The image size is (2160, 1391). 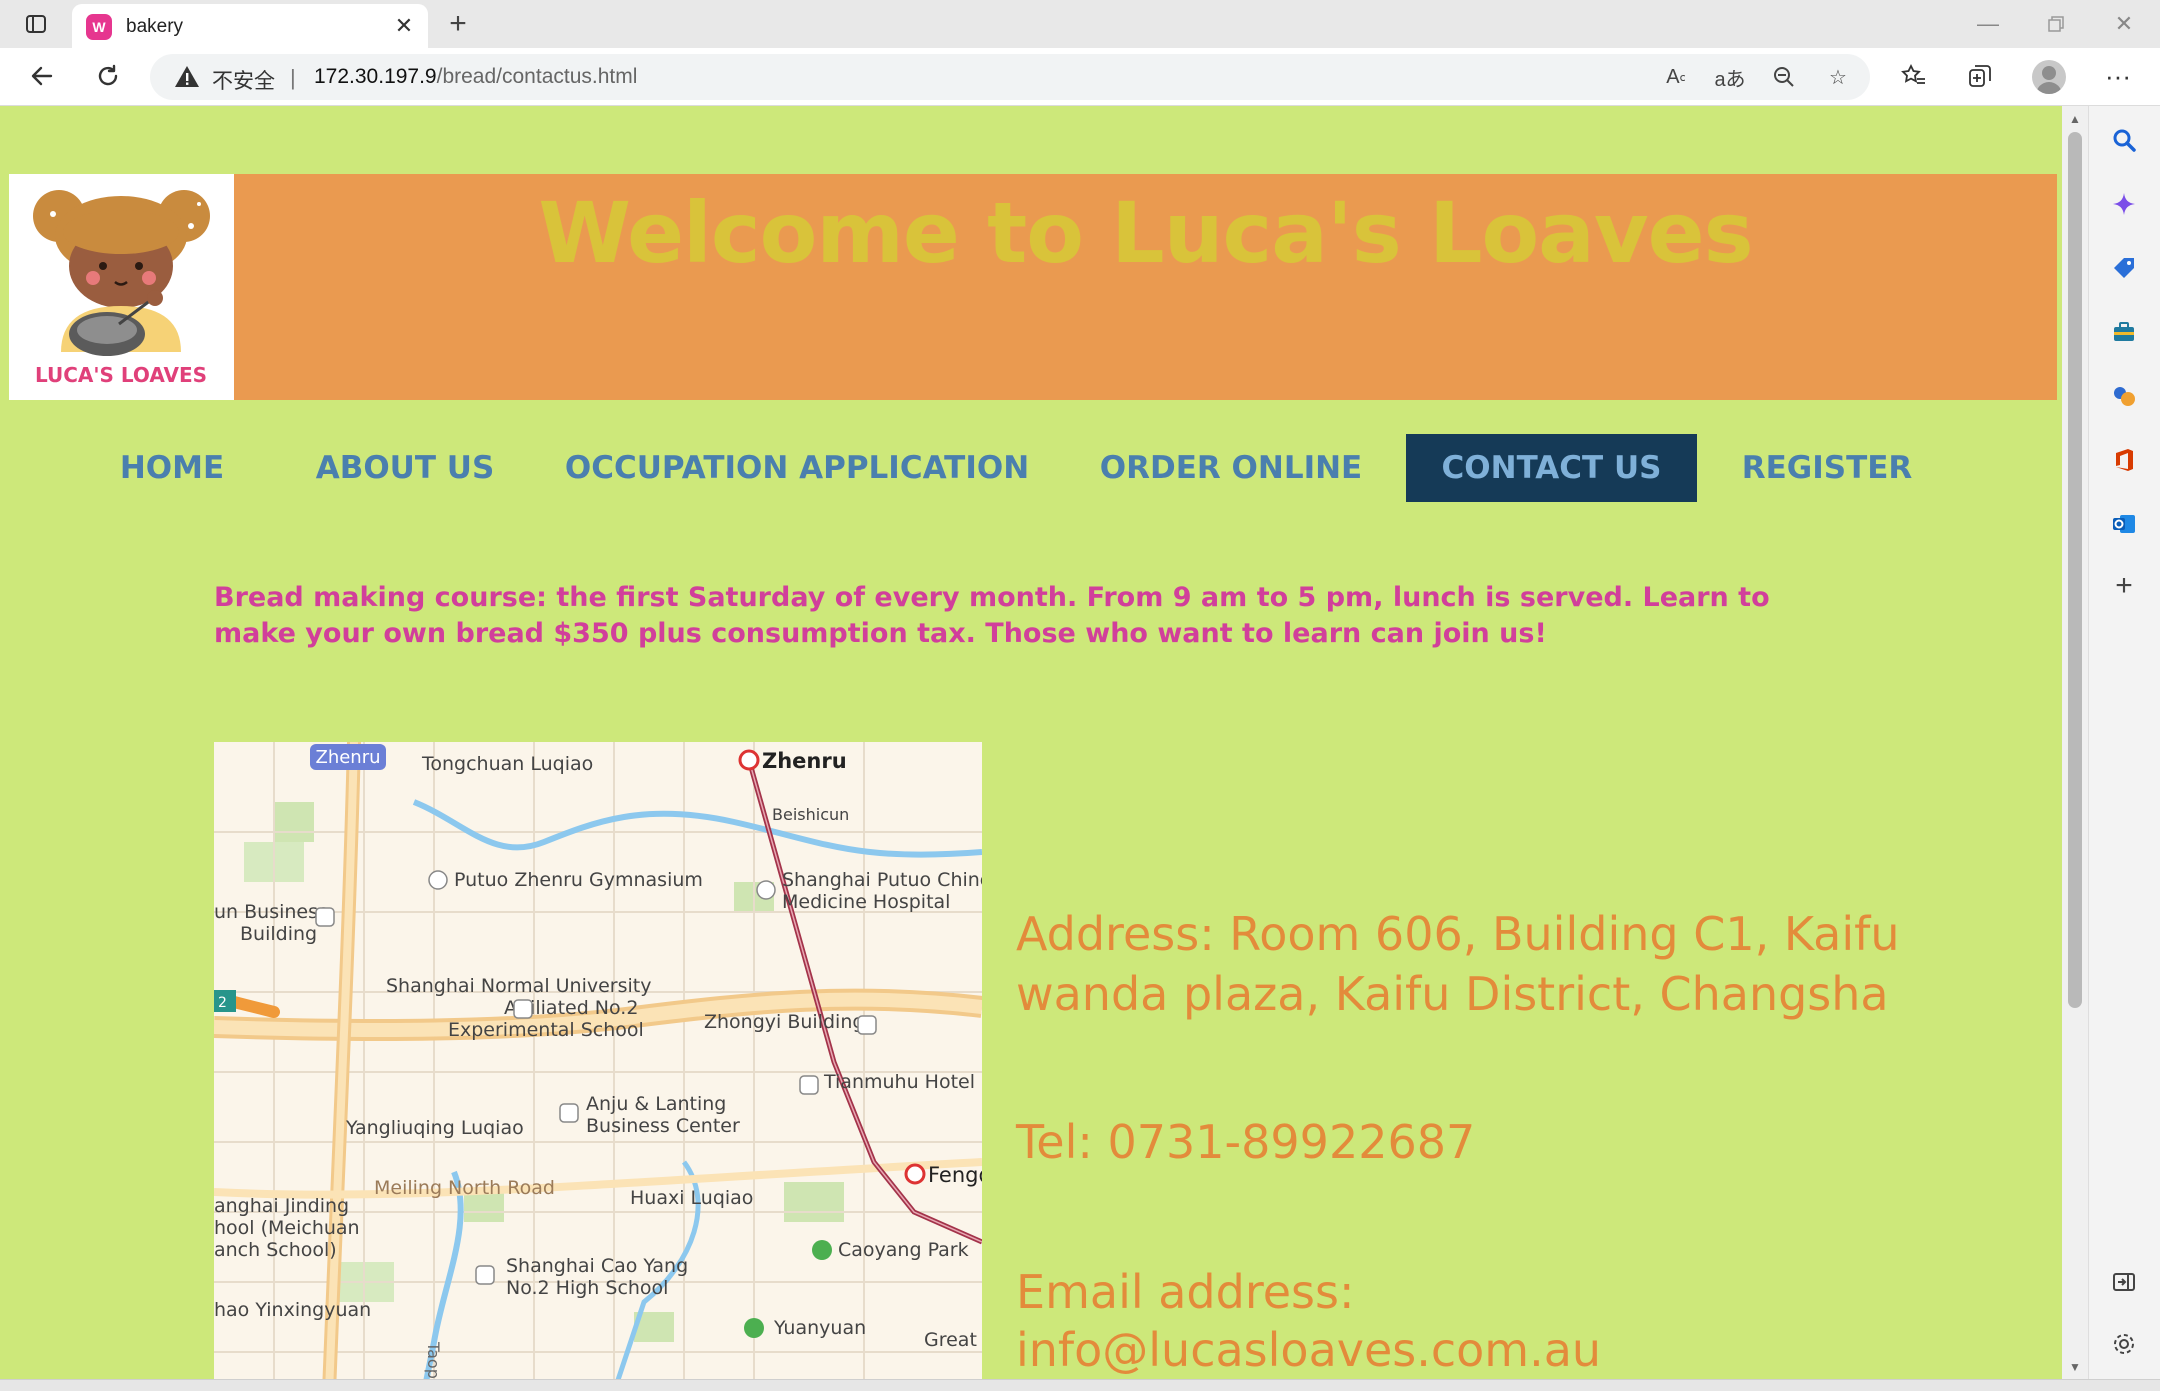 I want to click on address-line-1: Address: Room 606, Building C1, Kaifu, so click(x=1458, y=934).